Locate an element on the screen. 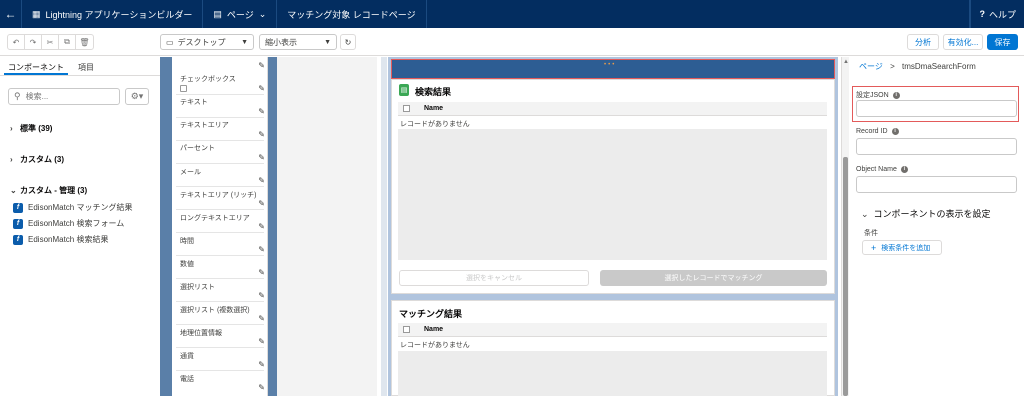 This screenshot has height=396, width=1024. gear-icon: ⚙▾ is located at coordinates (137, 96).